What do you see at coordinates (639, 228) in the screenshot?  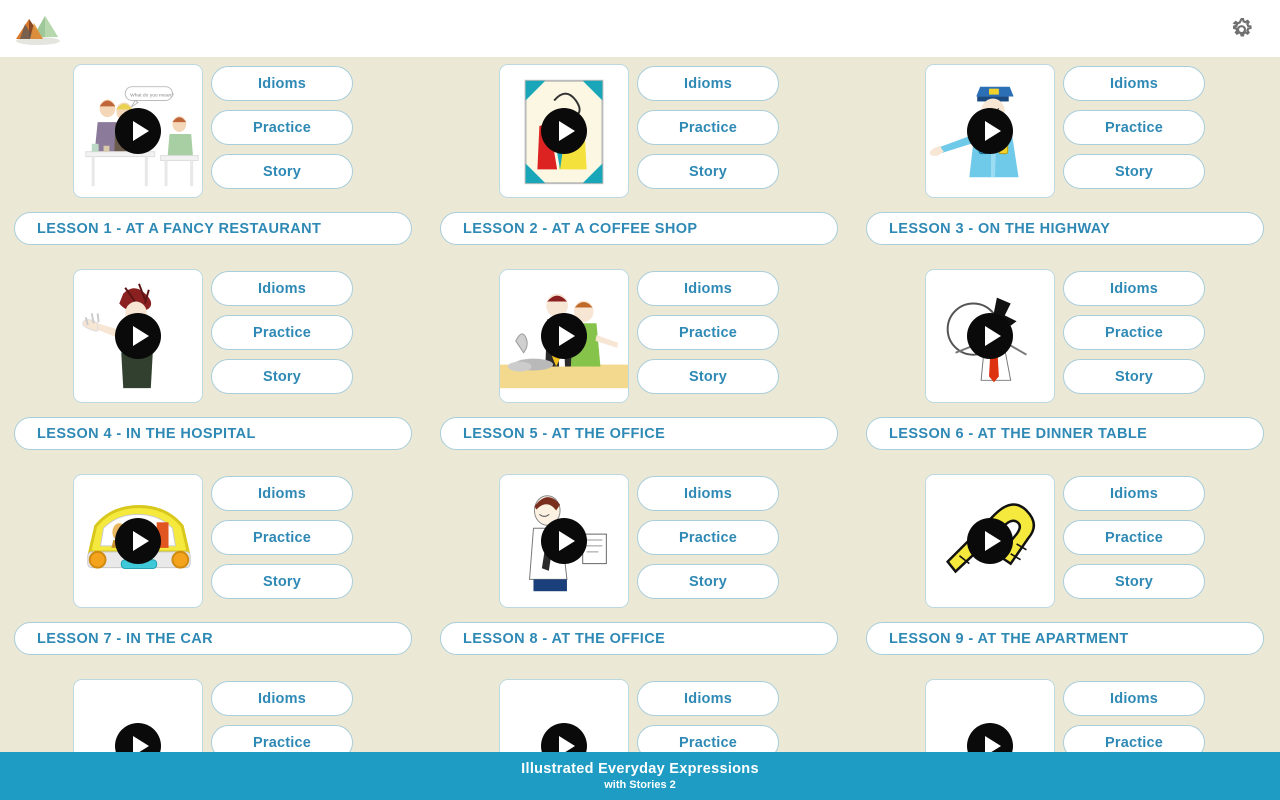 I see `lesson-title-bar: LESSON 2 - AT A COFFEE SHOP` at bounding box center [639, 228].